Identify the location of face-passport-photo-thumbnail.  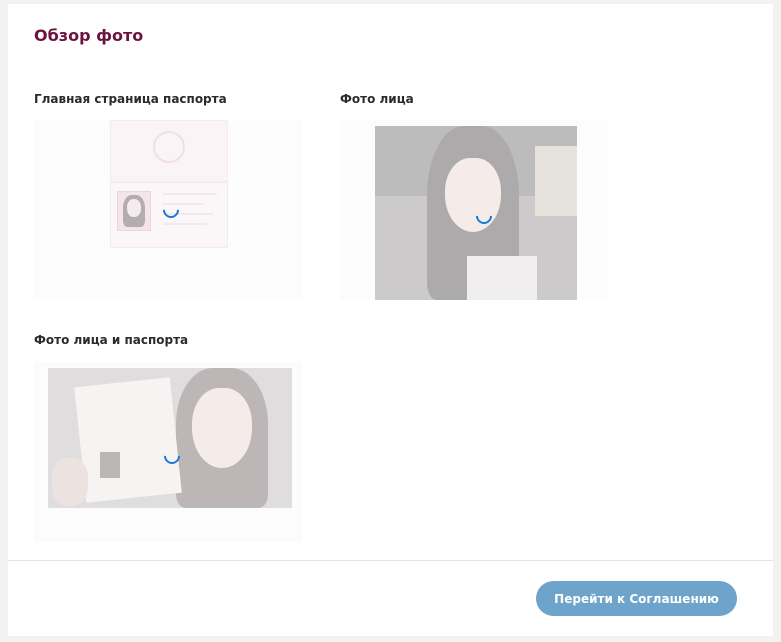
(168, 452).